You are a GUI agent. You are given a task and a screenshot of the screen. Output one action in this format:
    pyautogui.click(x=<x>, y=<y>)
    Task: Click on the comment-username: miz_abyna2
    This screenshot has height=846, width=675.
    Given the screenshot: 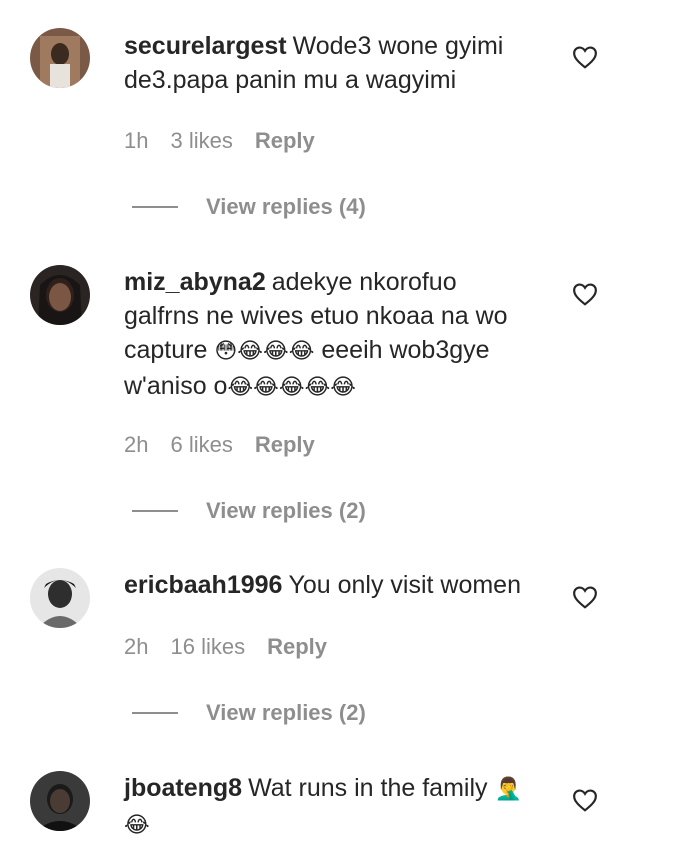 What is the action you would take?
    pyautogui.click(x=195, y=282)
    